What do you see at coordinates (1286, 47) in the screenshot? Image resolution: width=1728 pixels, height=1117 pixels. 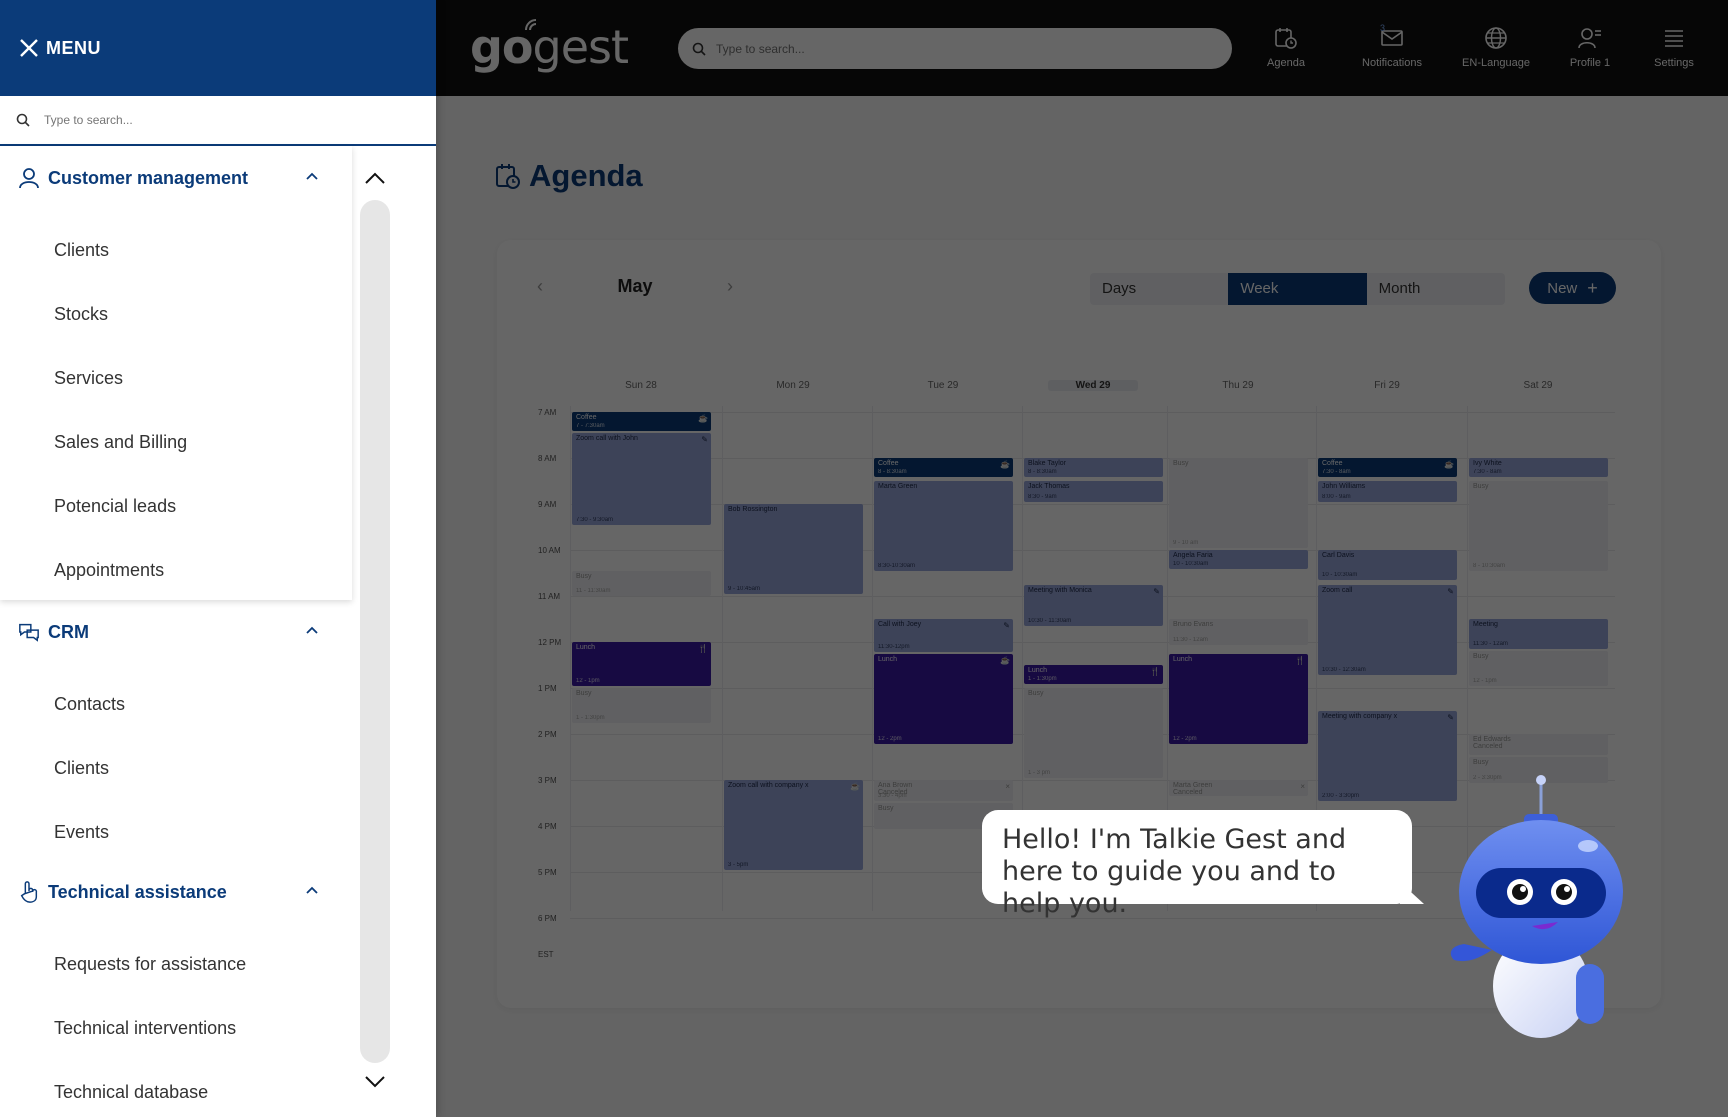 I see `nav-agenda: Agenda` at bounding box center [1286, 47].